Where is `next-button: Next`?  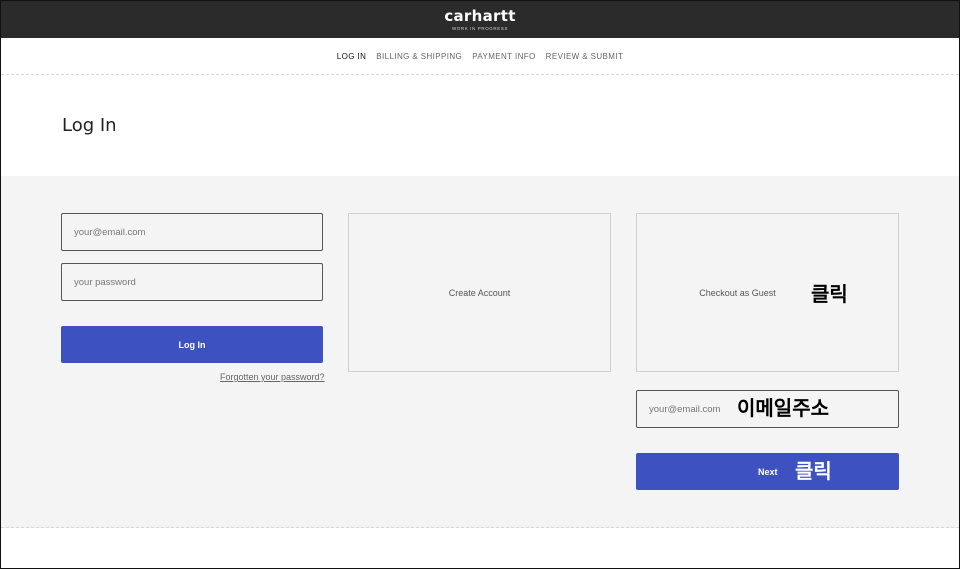 next-button: Next is located at coordinates (767, 471).